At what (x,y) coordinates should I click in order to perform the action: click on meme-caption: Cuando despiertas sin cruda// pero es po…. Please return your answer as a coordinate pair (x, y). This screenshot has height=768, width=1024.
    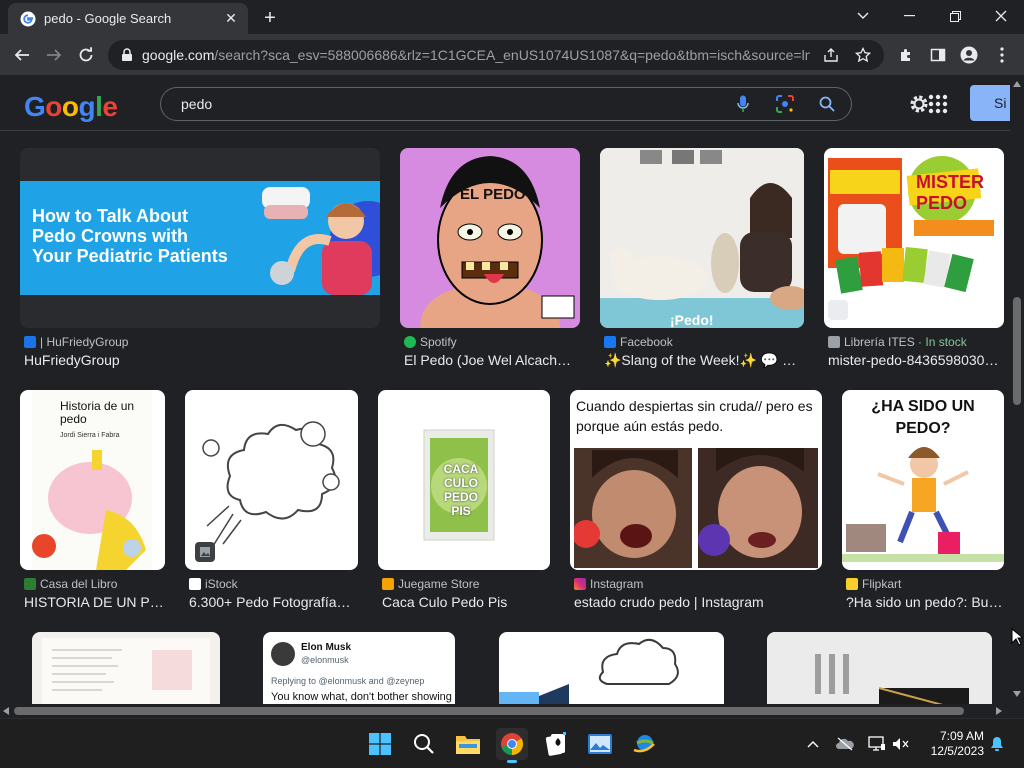
    Looking at the image, I should click on (694, 416).